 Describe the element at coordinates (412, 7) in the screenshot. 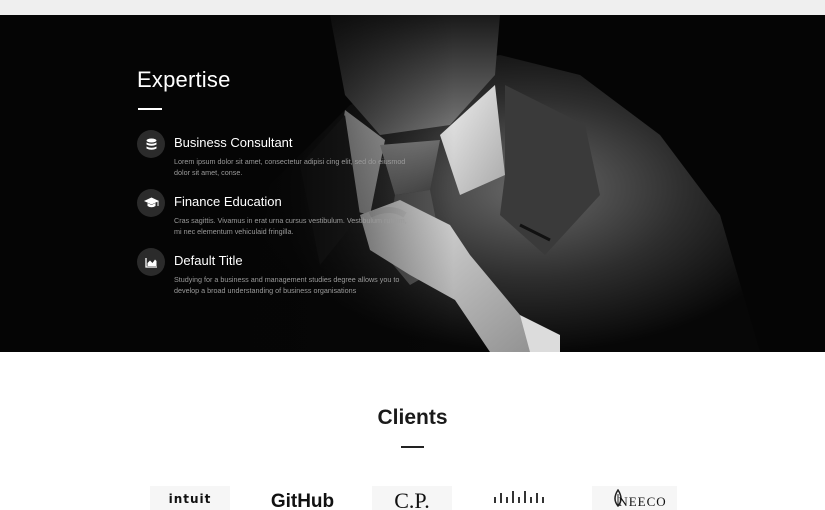

I see `top-bar` at that location.